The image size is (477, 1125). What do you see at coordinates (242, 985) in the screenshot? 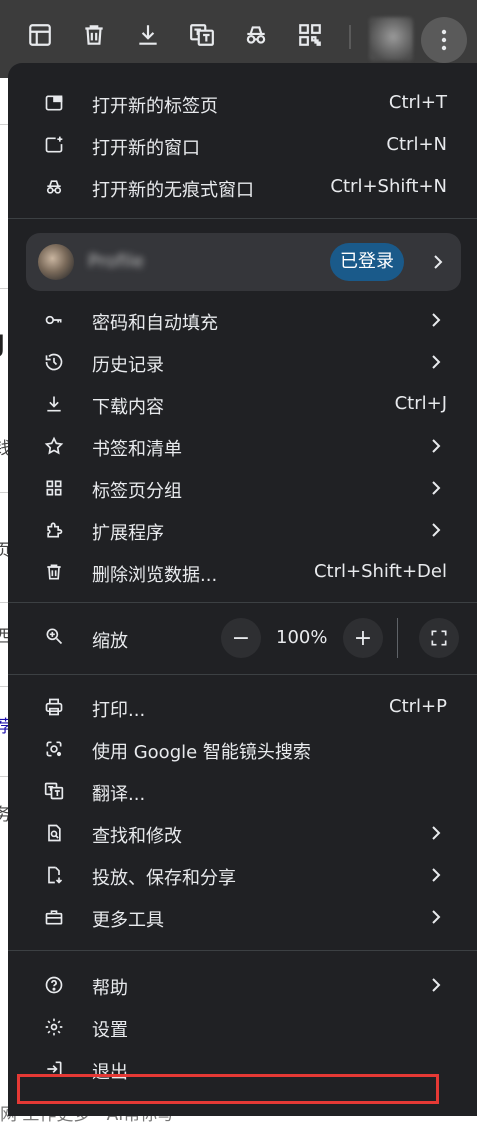
I see `menu-help: 帮助` at bounding box center [242, 985].